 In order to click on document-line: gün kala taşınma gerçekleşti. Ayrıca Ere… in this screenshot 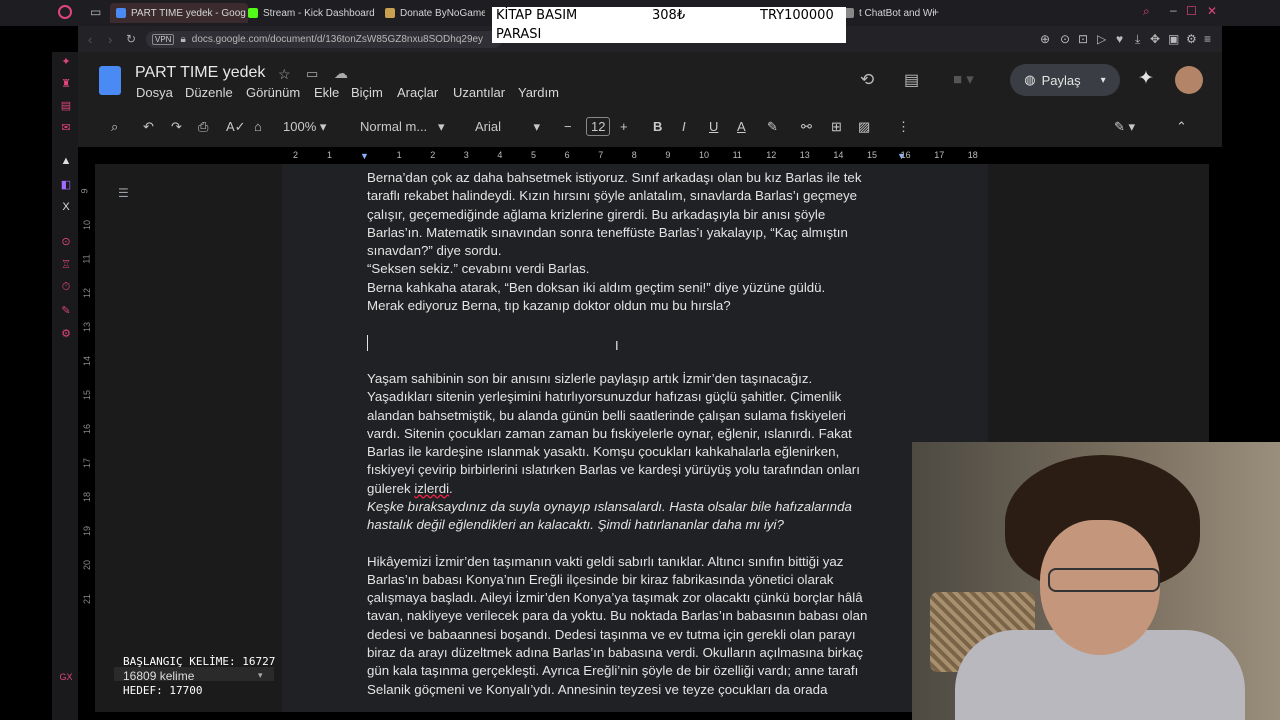, I will do `click(613, 671)`.